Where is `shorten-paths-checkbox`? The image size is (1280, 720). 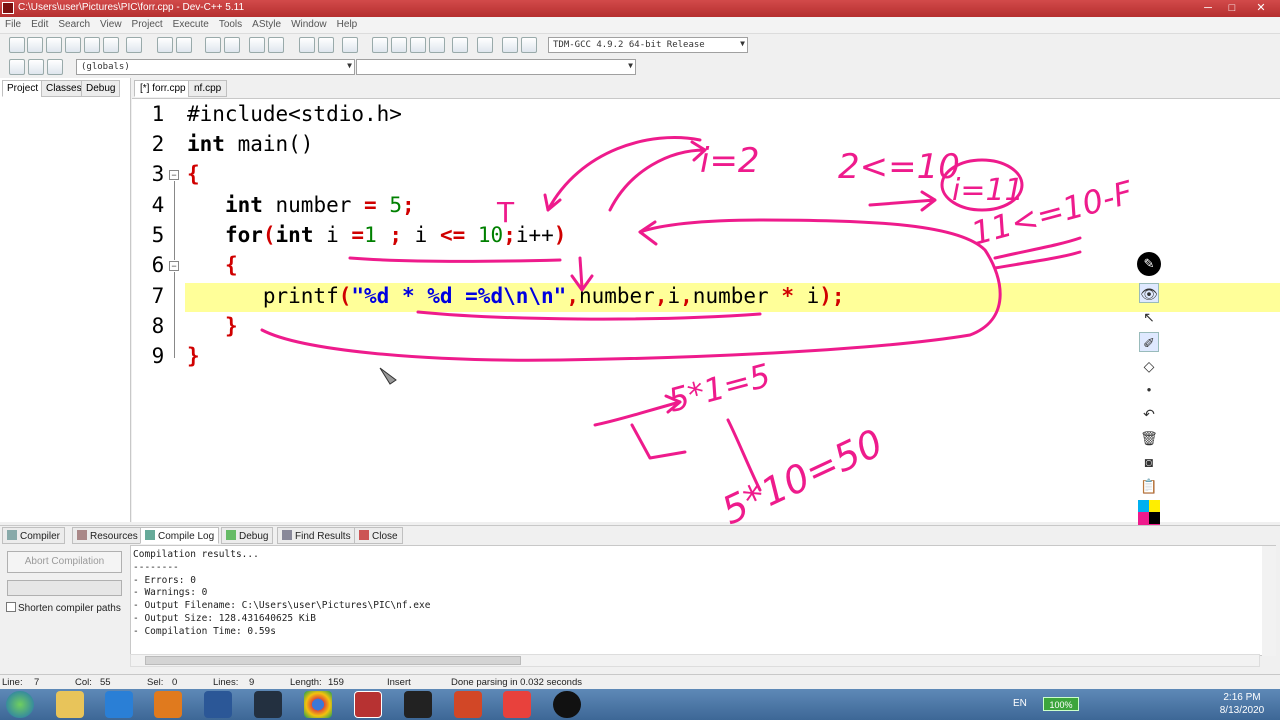 shorten-paths-checkbox is located at coordinates (11, 607).